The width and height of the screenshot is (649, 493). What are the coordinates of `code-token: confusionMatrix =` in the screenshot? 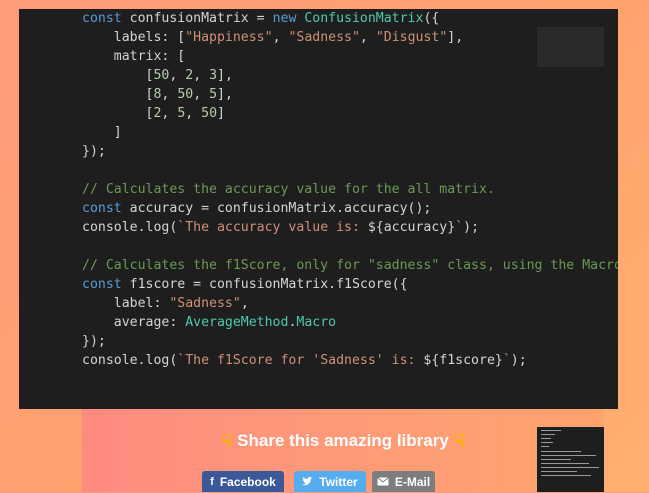 It's located at (197, 18).